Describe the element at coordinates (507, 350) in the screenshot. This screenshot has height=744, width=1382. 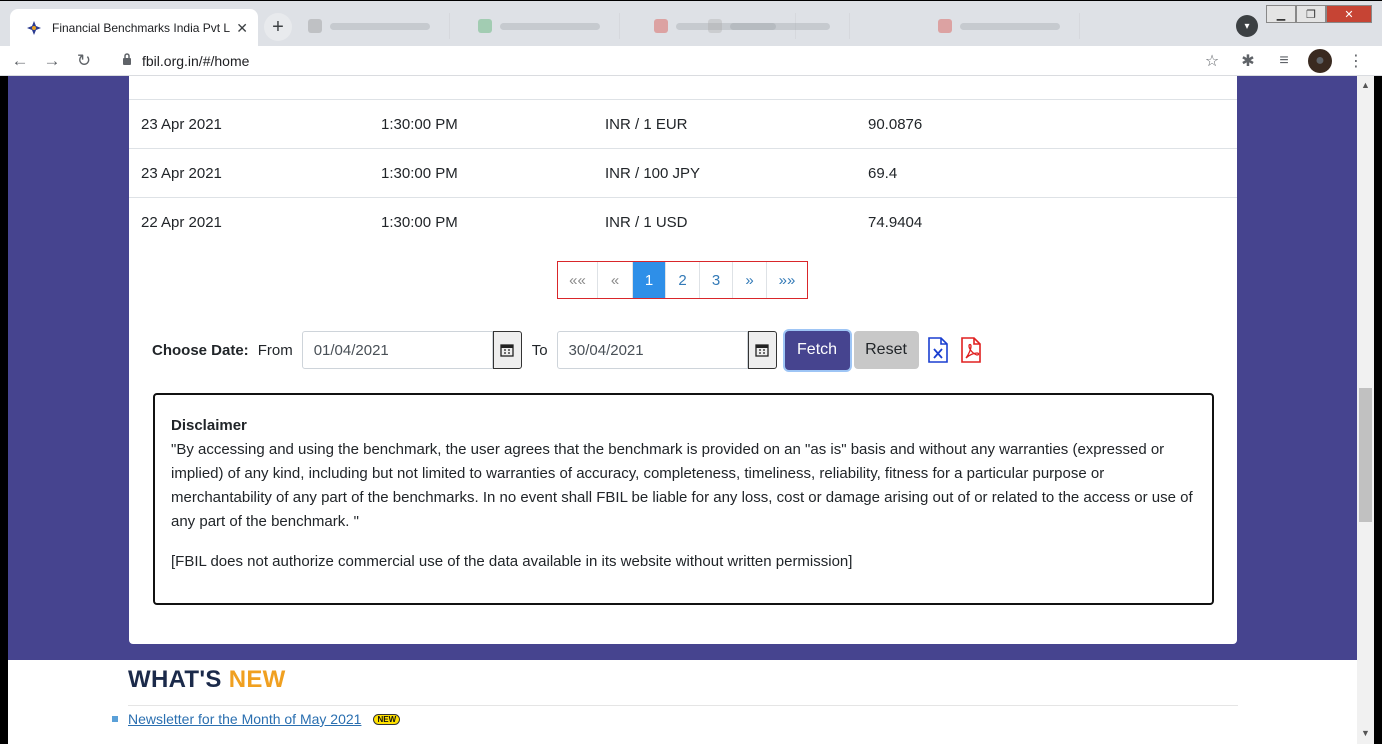
I see `from-calendar-icon` at that location.